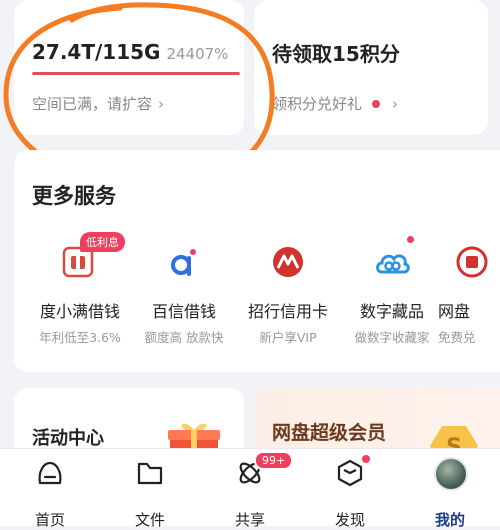 The height and width of the screenshot is (530, 500). I want to click on service-name: 数字藏品, so click(391, 311).